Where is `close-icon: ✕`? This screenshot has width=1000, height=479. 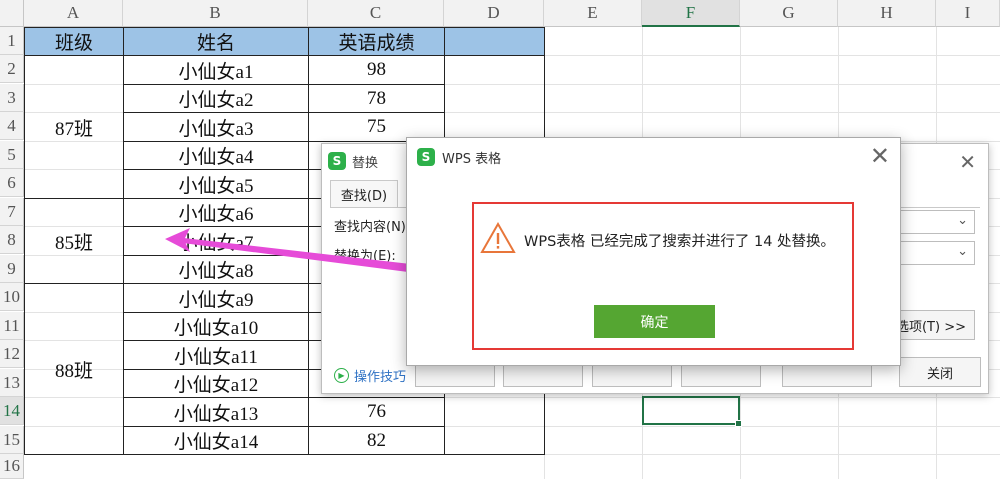
close-icon: ✕ is located at coordinates (880, 156).